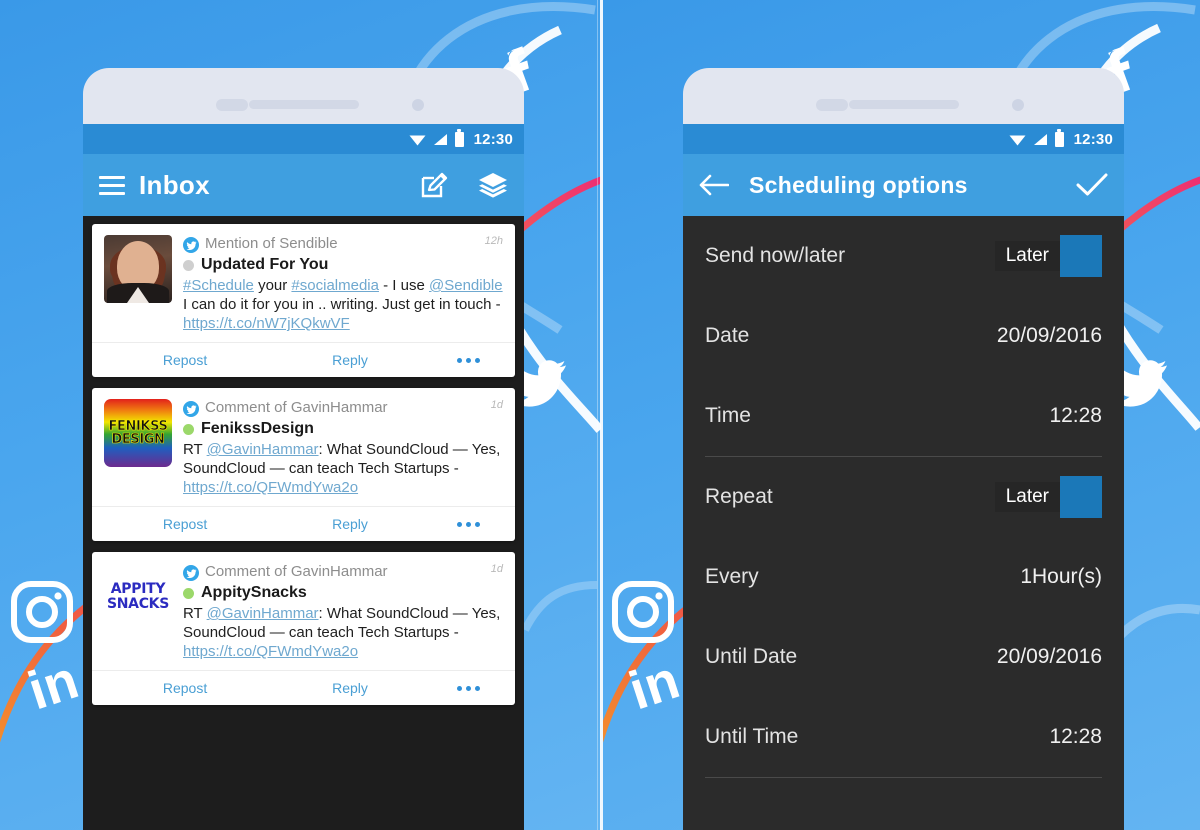 The image size is (1200, 830). I want to click on page-title: Inbox, so click(174, 184).